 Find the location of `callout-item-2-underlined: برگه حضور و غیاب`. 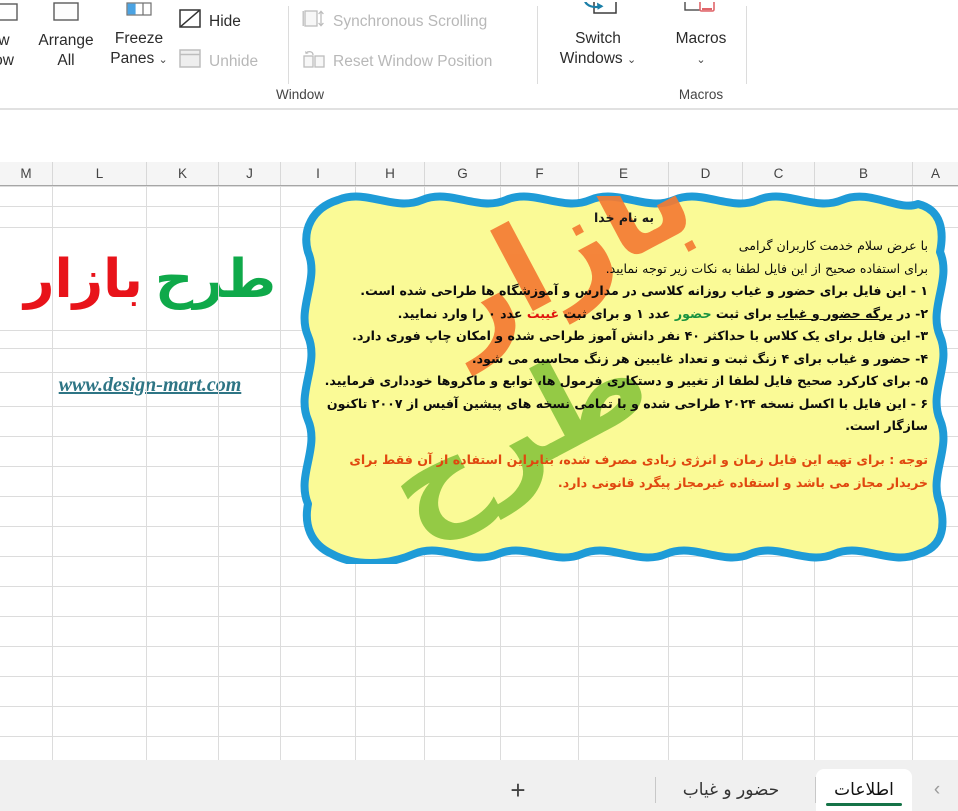

callout-item-2-underlined: برگه حضور و غیاب is located at coordinates (834, 313).